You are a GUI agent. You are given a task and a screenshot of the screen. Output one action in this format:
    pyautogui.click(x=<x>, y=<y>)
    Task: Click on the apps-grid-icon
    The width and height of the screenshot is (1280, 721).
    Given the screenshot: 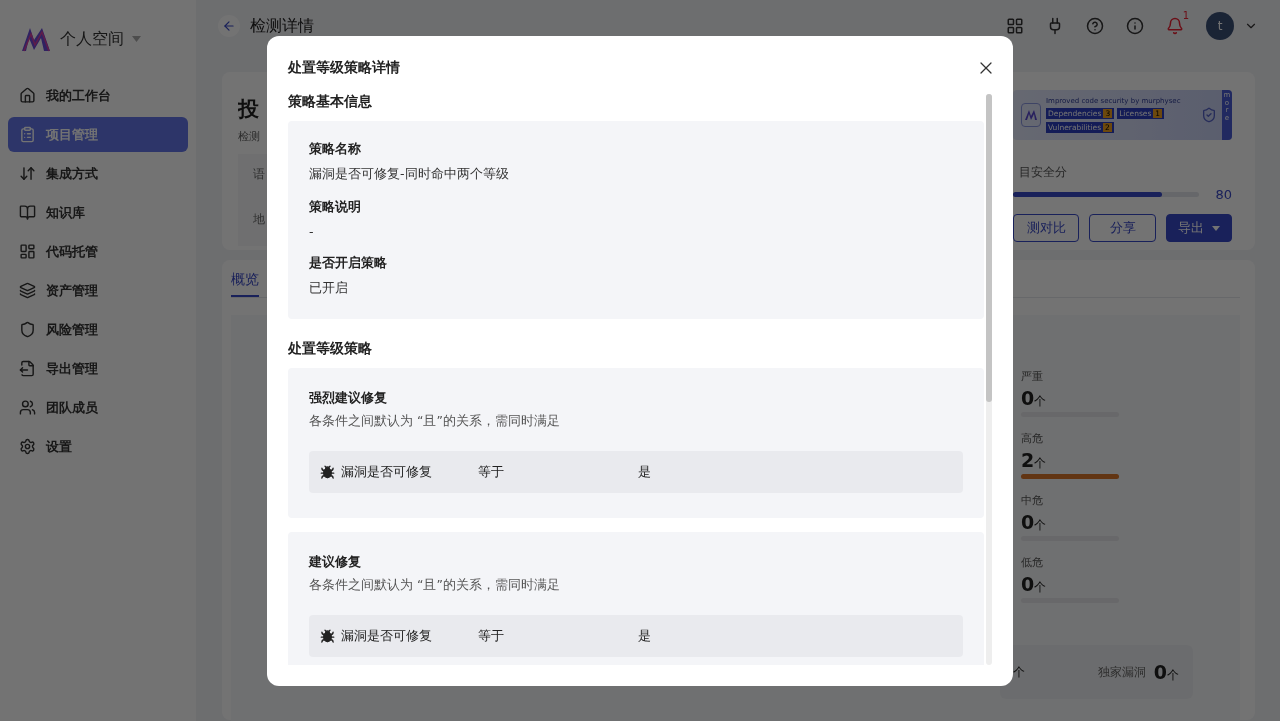 What is the action you would take?
    pyautogui.click(x=1015, y=26)
    